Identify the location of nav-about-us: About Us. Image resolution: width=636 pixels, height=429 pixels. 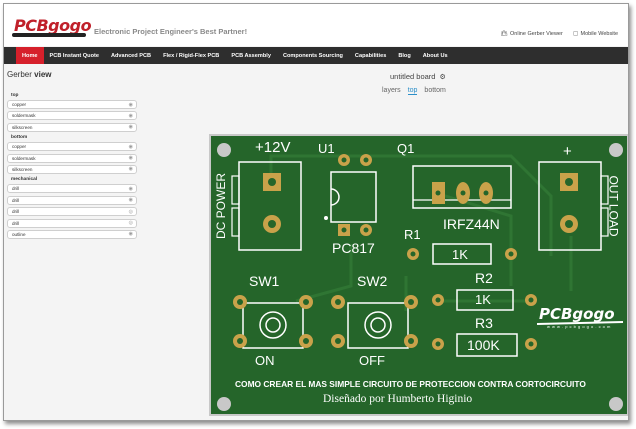
(435, 55).